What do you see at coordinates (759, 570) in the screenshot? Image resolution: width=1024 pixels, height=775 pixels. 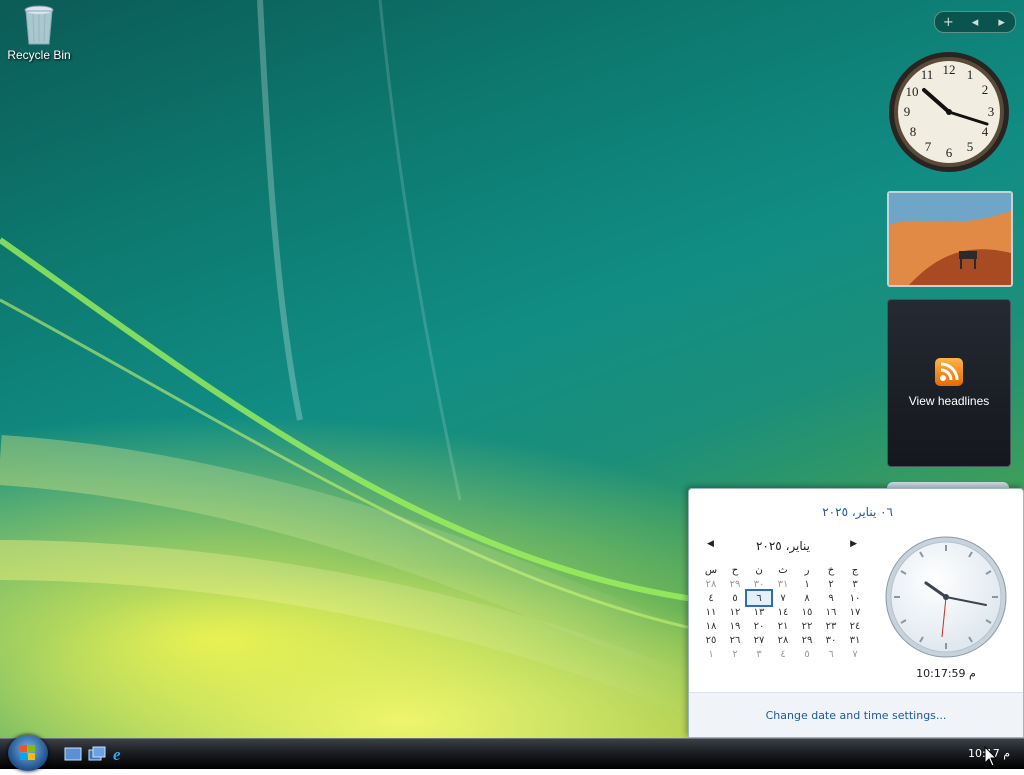 I see `weekday-label: ن` at bounding box center [759, 570].